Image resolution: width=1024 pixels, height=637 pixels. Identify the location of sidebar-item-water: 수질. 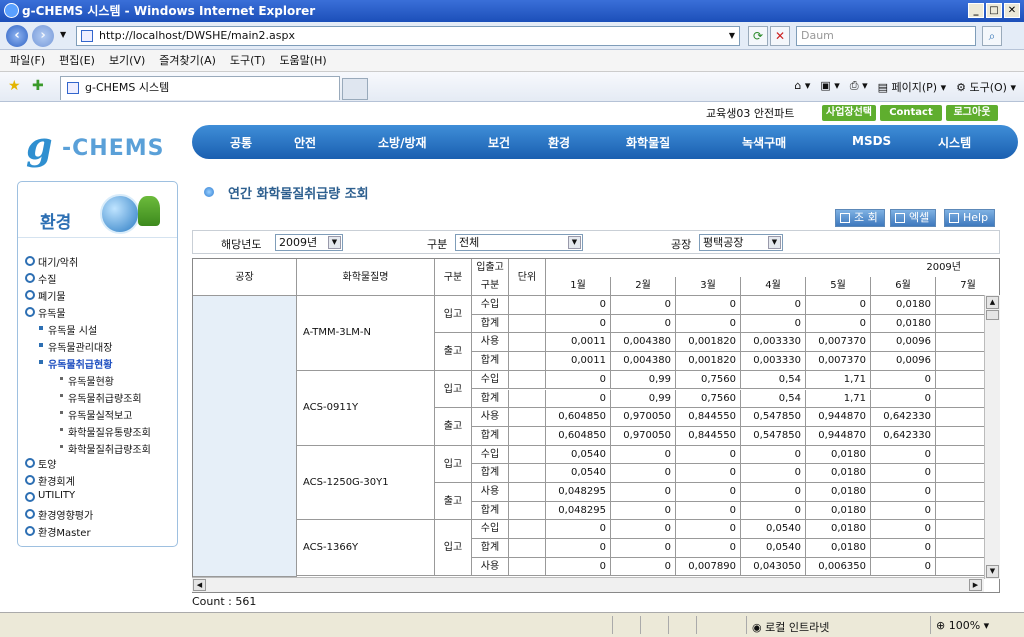
(40, 278).